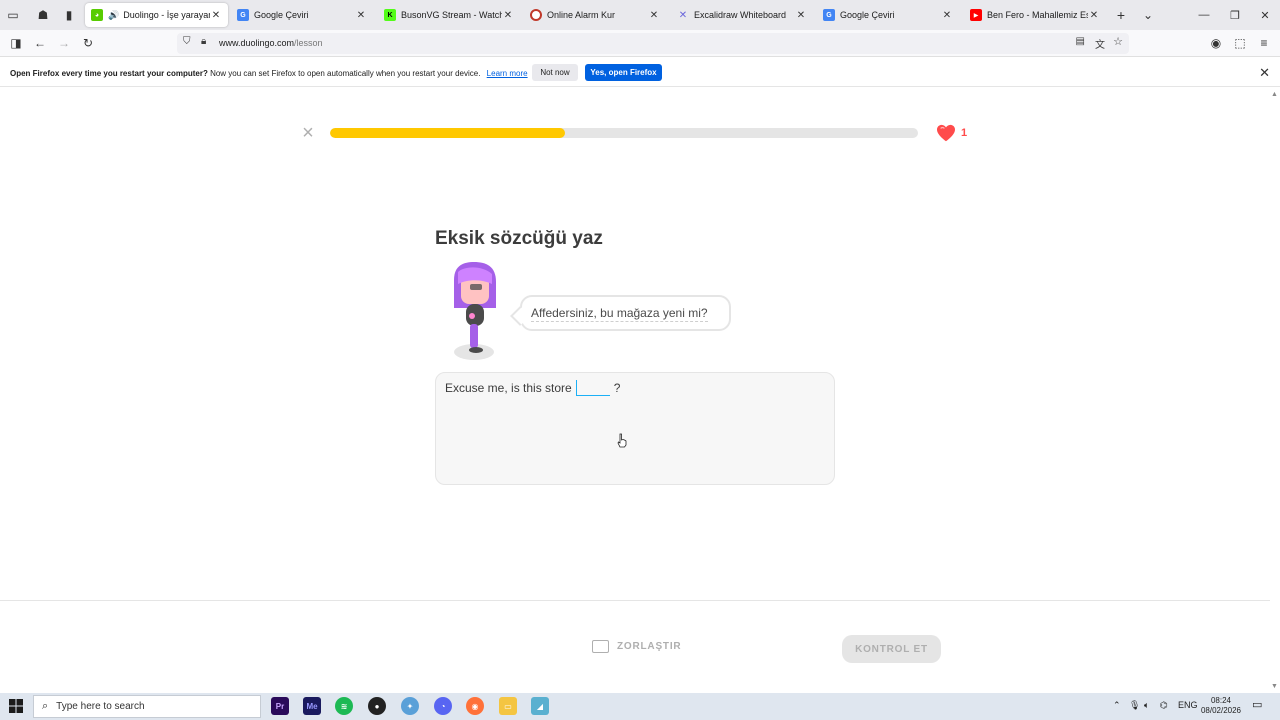 This screenshot has width=1280, height=720. Describe the element at coordinates (64, 43) in the screenshot. I see `forward-icon: →` at that location.